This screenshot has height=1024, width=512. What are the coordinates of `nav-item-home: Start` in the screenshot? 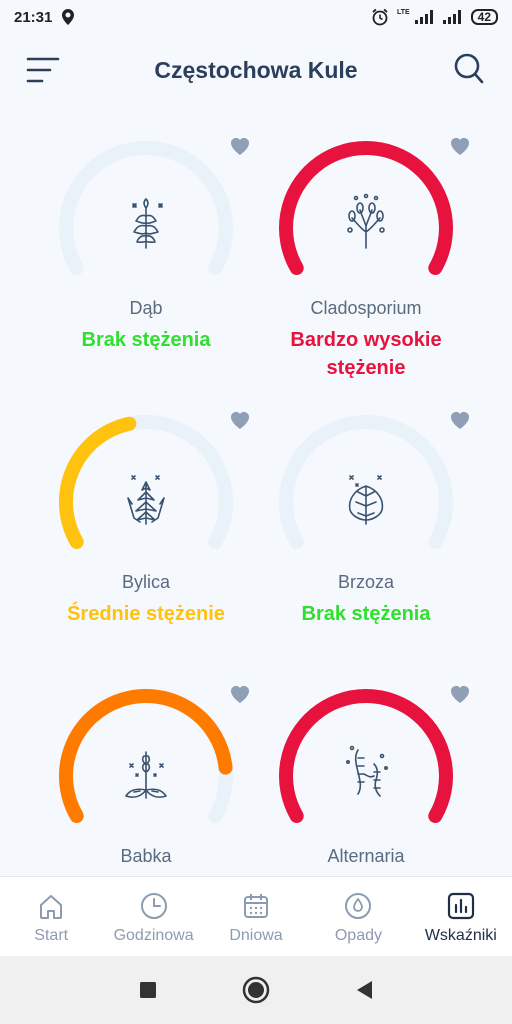 It's located at (51, 916).